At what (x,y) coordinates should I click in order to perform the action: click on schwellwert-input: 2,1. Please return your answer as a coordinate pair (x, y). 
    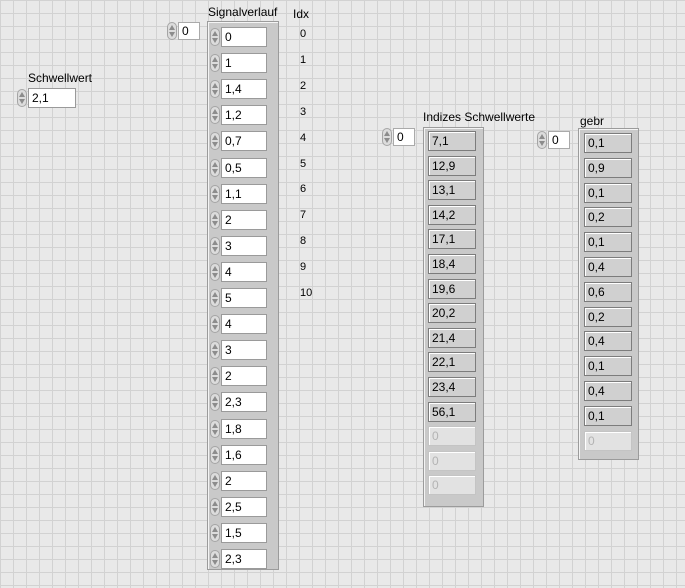
    Looking at the image, I should click on (52, 98).